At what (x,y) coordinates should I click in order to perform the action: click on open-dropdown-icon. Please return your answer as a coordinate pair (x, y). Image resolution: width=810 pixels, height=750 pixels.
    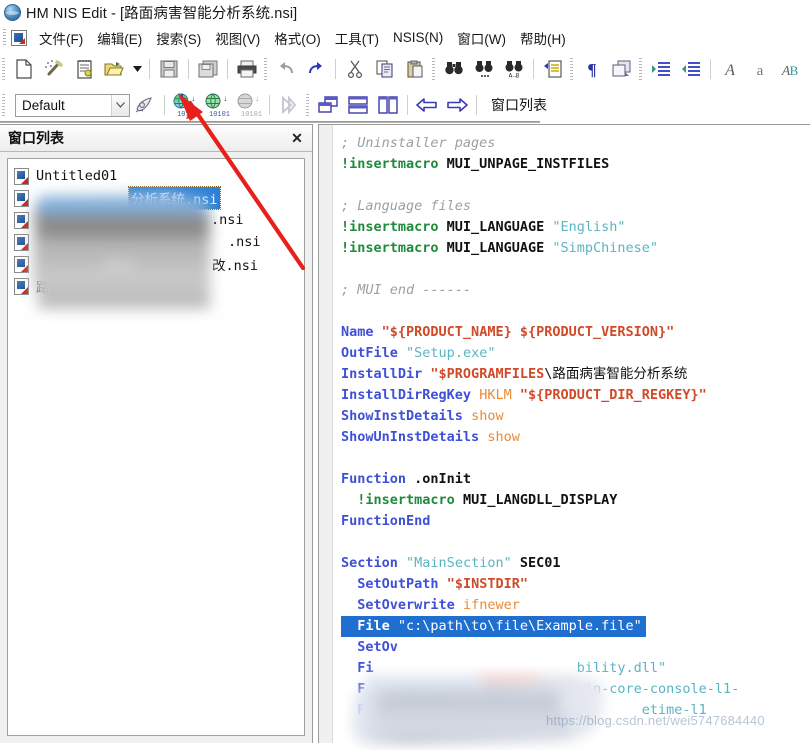
    Looking at the image, I should click on (137, 69).